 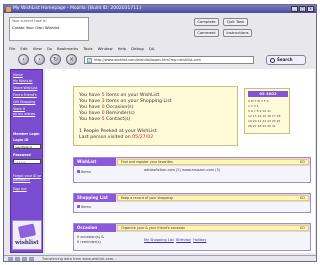 I want to click on menu-bookmarks: Bookmarks, so click(x=67, y=48).